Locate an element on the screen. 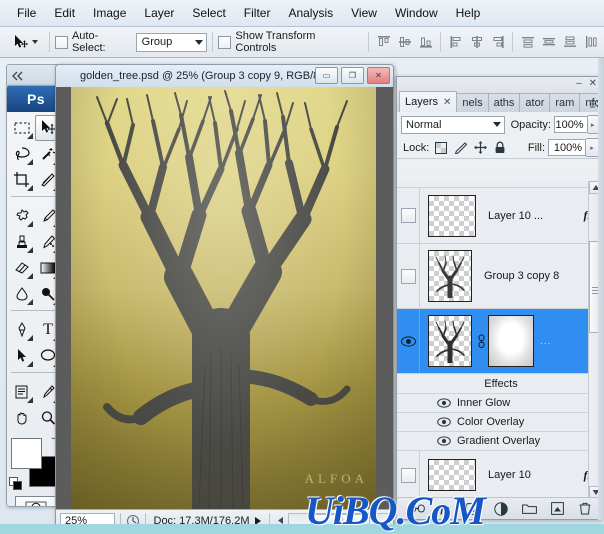 The height and width of the screenshot is (534, 604). tool-blur is located at coordinates (22, 294).